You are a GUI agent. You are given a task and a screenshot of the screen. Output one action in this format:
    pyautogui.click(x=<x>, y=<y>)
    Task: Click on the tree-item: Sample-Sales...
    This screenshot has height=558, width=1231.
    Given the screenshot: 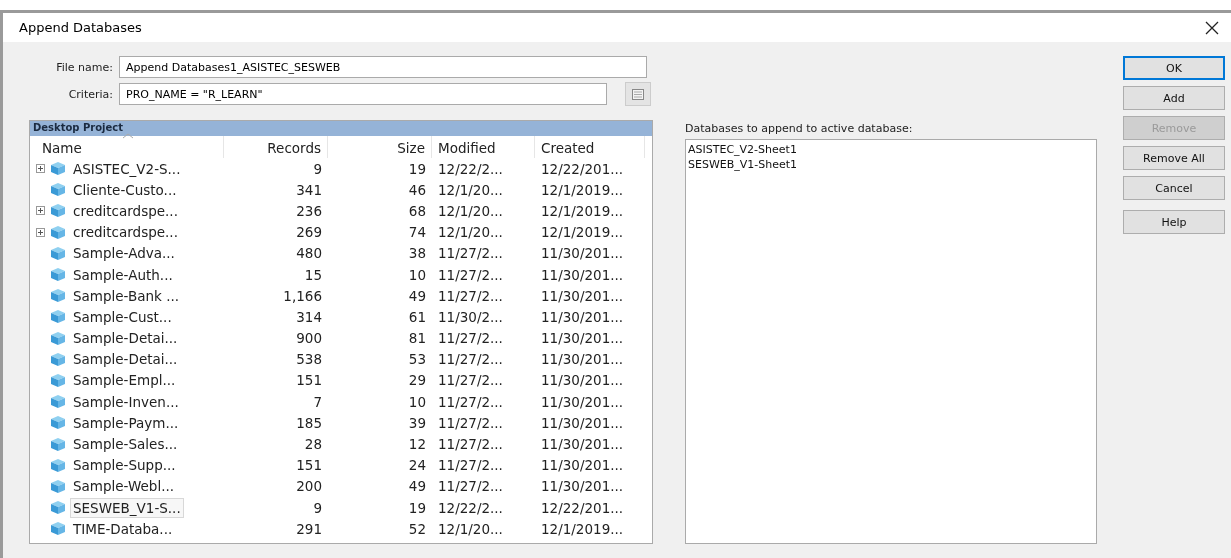 What is the action you would take?
    pyautogui.click(x=125, y=444)
    